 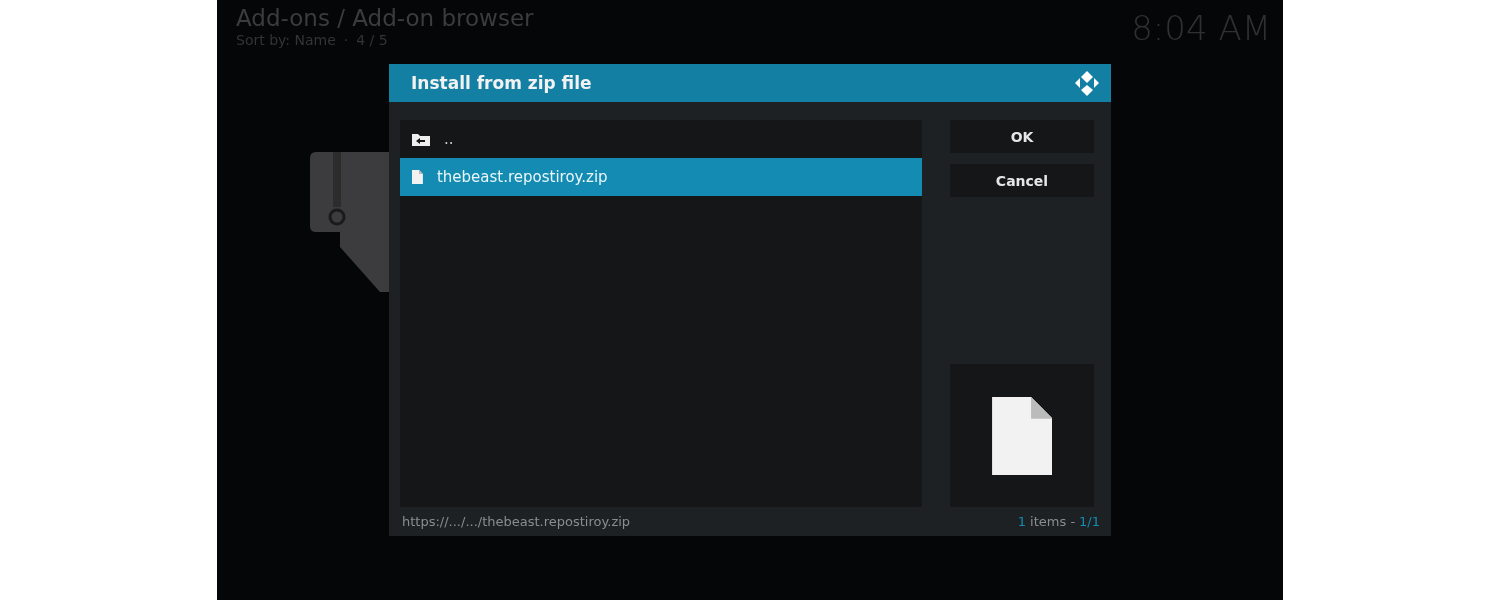 What do you see at coordinates (1087, 83) in the screenshot?
I see `diamond-logo-icon` at bounding box center [1087, 83].